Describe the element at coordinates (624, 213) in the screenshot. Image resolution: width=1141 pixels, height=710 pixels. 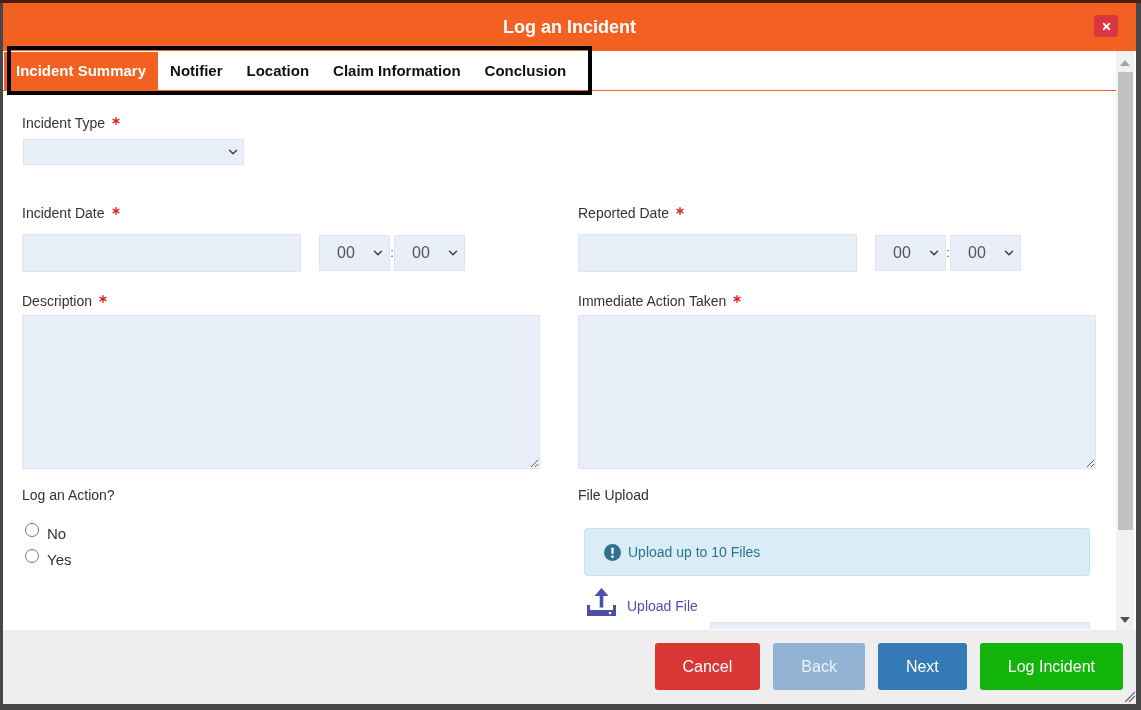
I see `field-label: Reported Date` at that location.